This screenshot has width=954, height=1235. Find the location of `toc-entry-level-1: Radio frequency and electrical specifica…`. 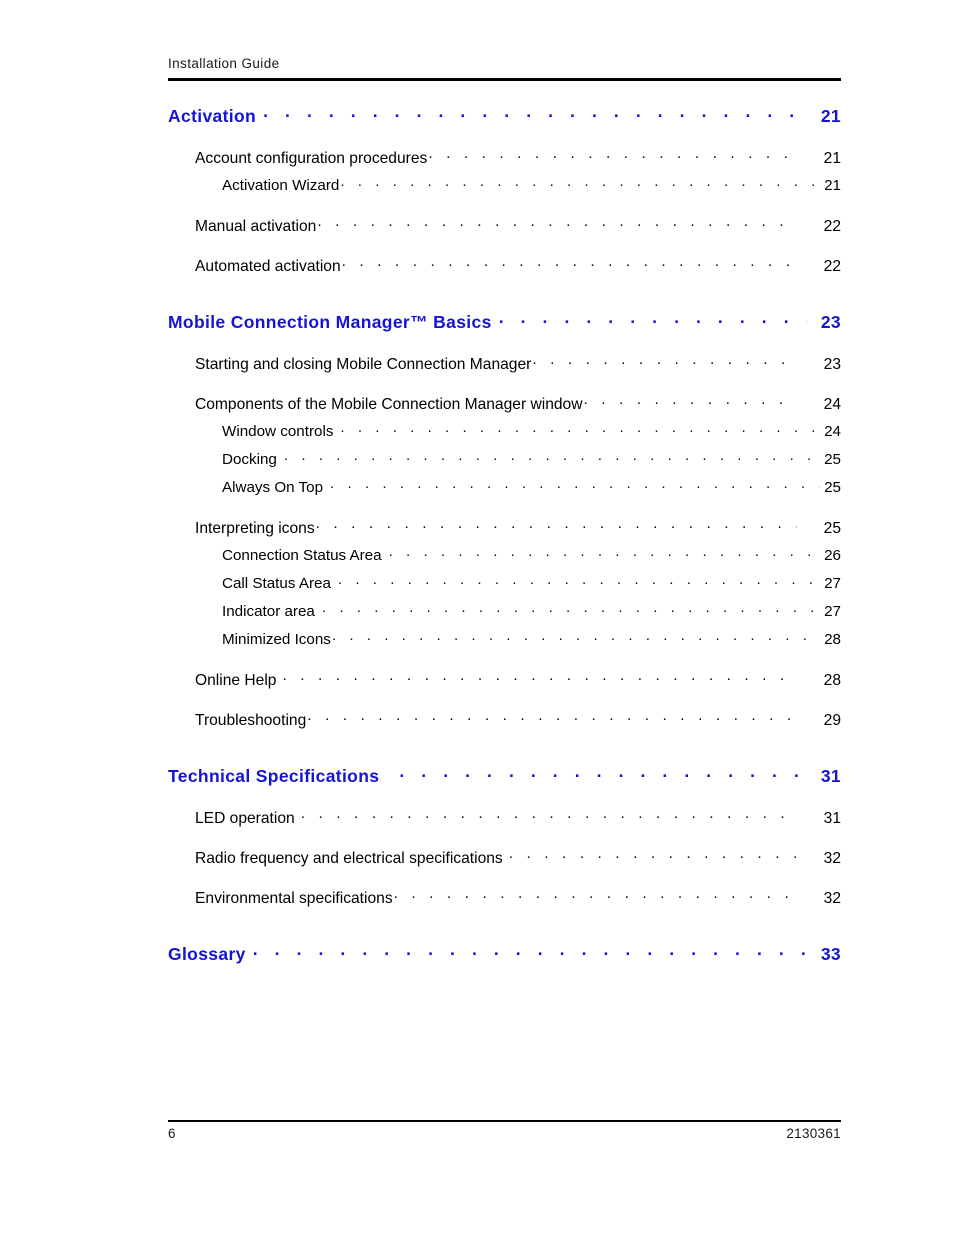

toc-entry-level-1: Radio frequency and electrical specifica… is located at coordinates (518, 858).